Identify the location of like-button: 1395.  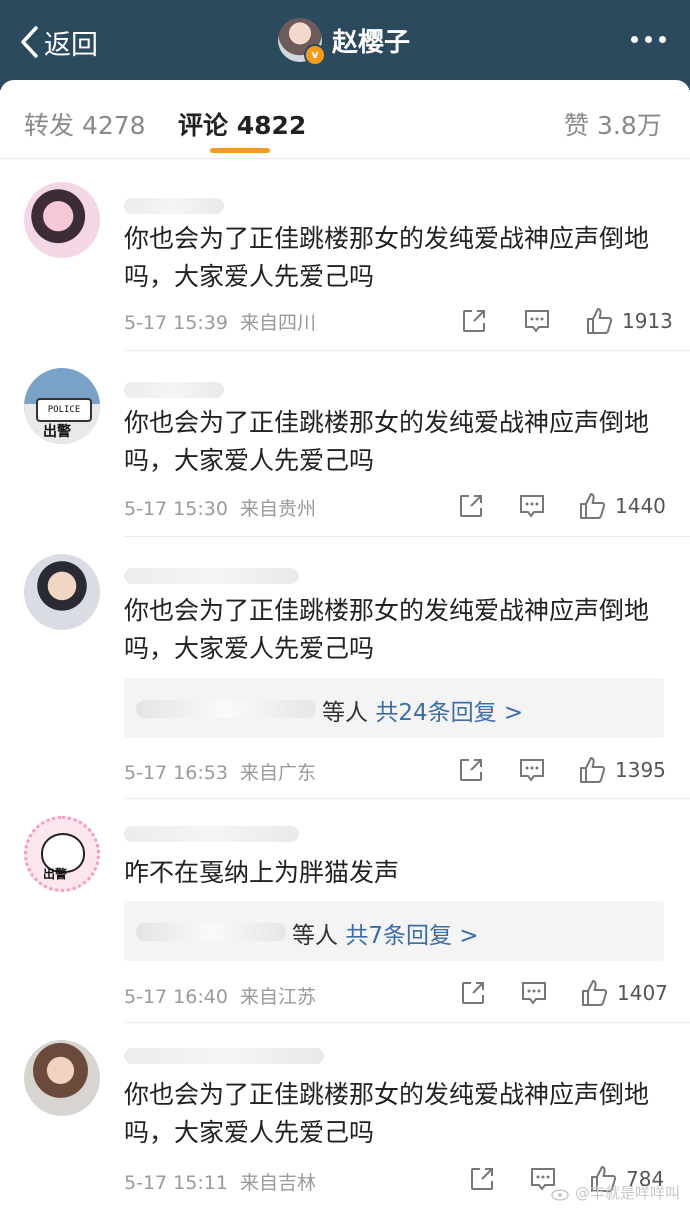
(621, 770).